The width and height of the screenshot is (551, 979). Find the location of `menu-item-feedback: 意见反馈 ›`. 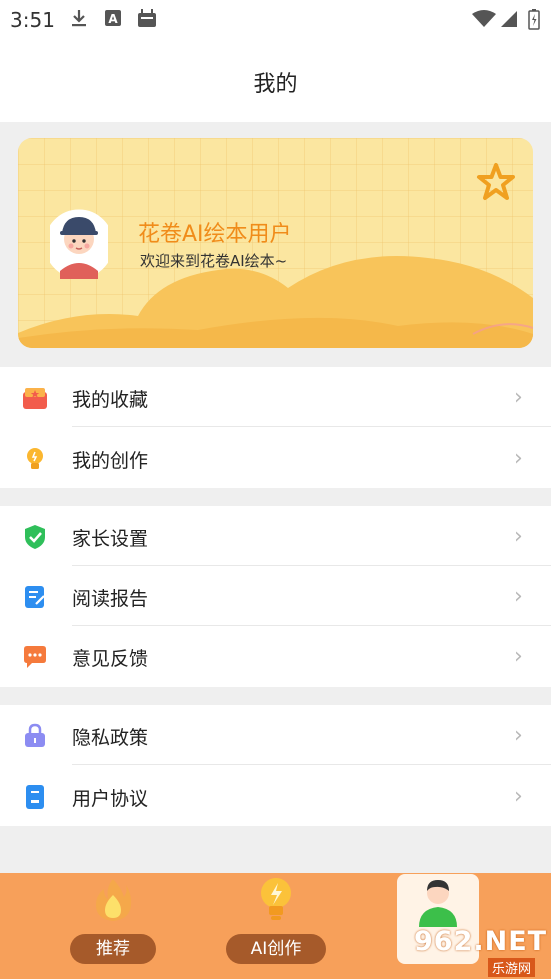

menu-item-feedback: 意见反馈 › is located at coordinates (275, 656).